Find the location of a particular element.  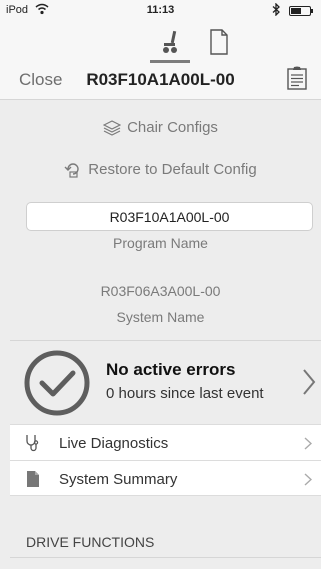

nav-header: Close R03F10A1A00L-00 is located at coordinates (160, 60).